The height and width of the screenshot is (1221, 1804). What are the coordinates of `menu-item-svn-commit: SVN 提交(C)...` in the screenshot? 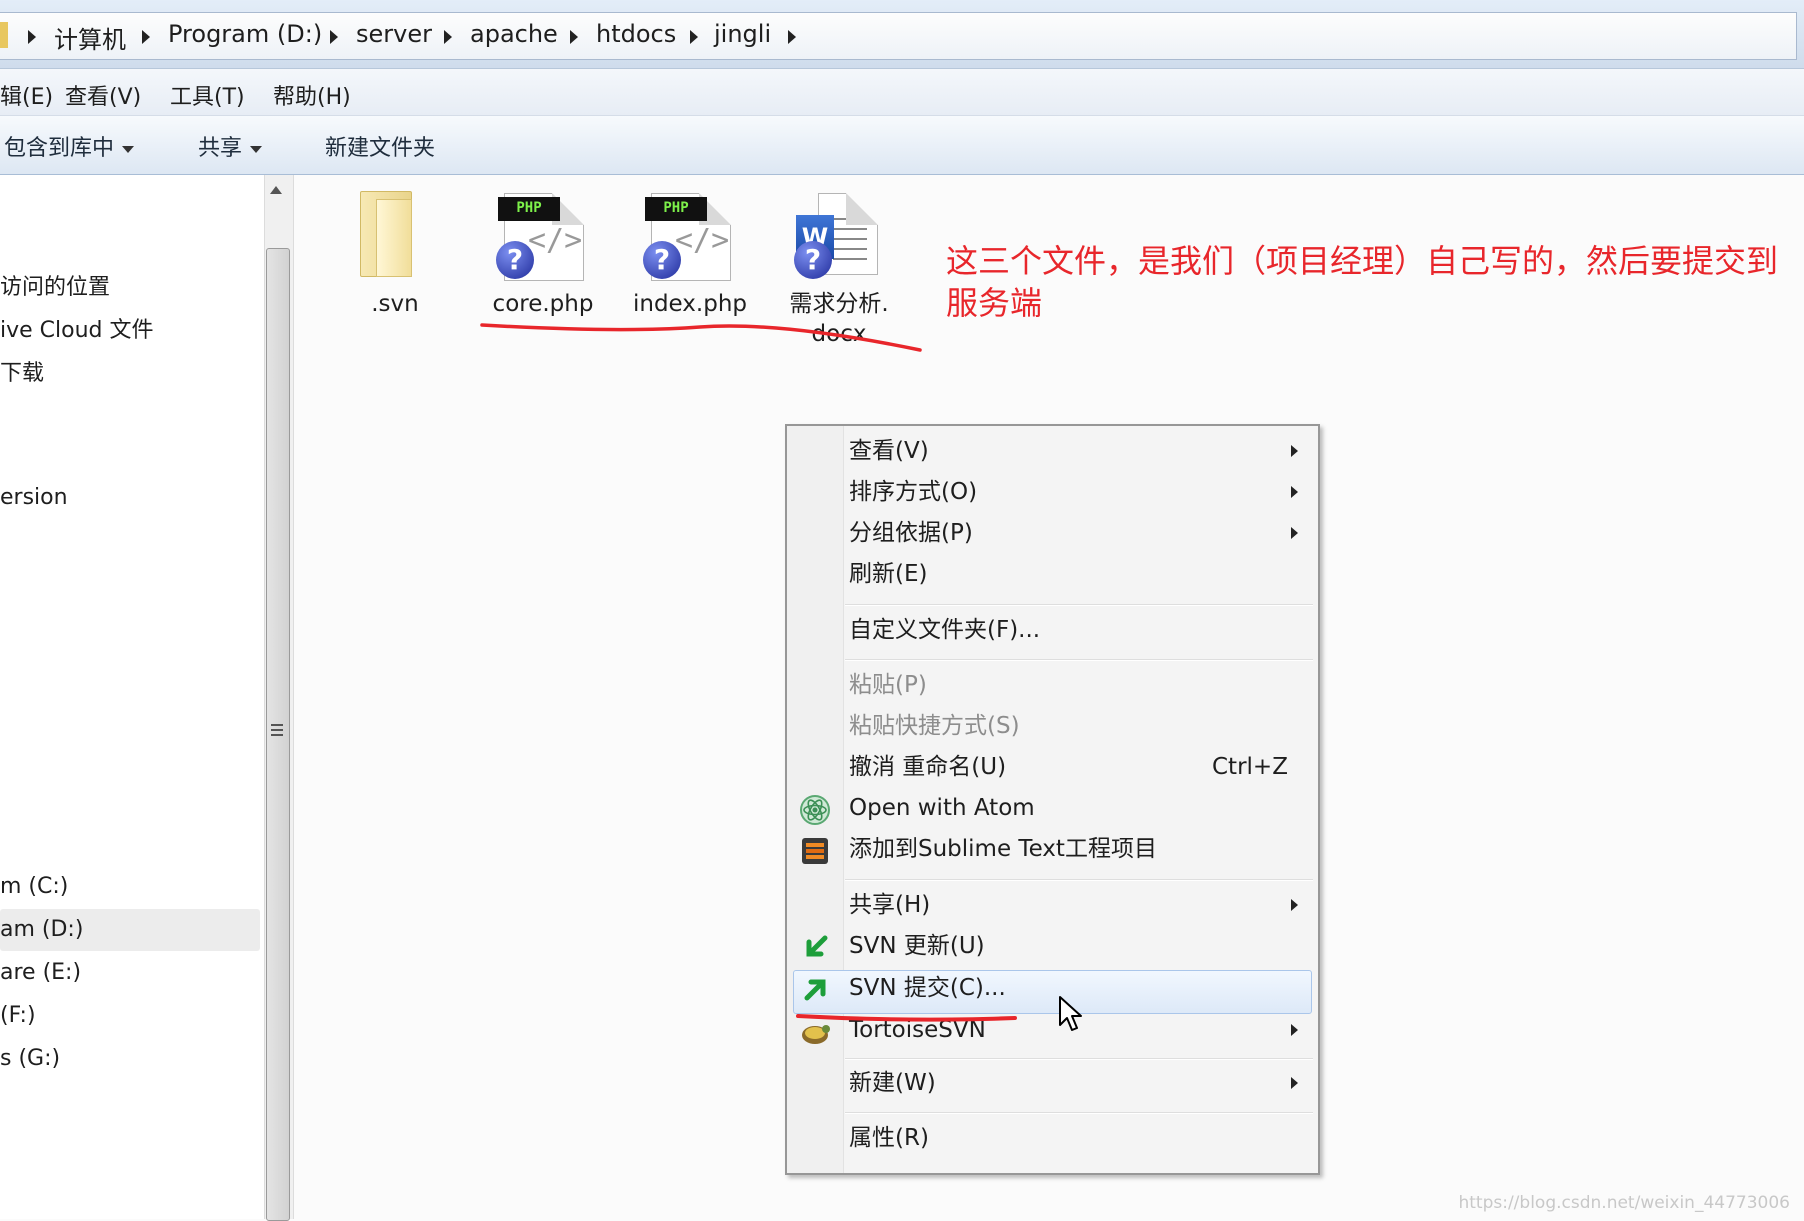 It's located at (927, 988).